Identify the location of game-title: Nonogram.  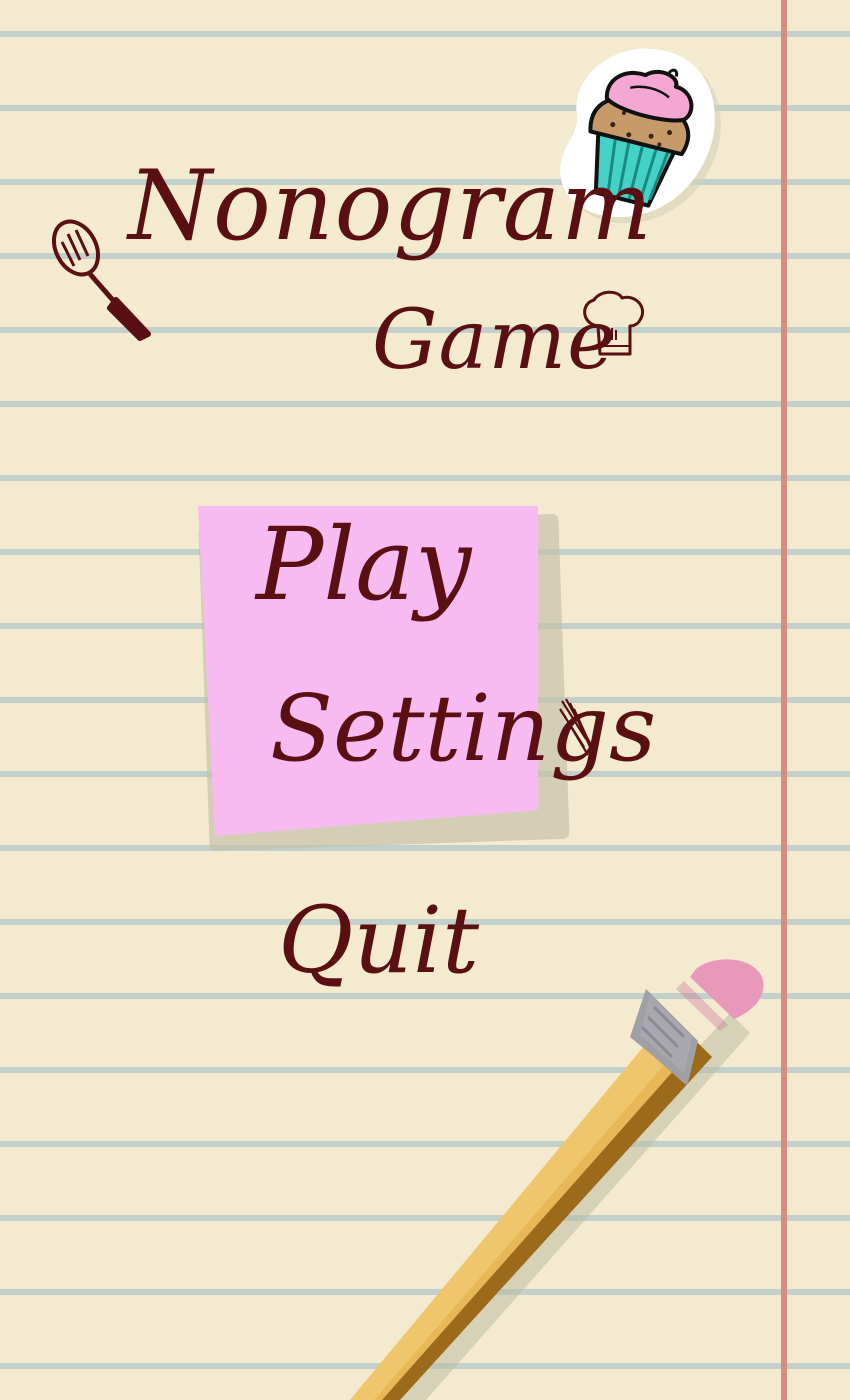
(391, 206).